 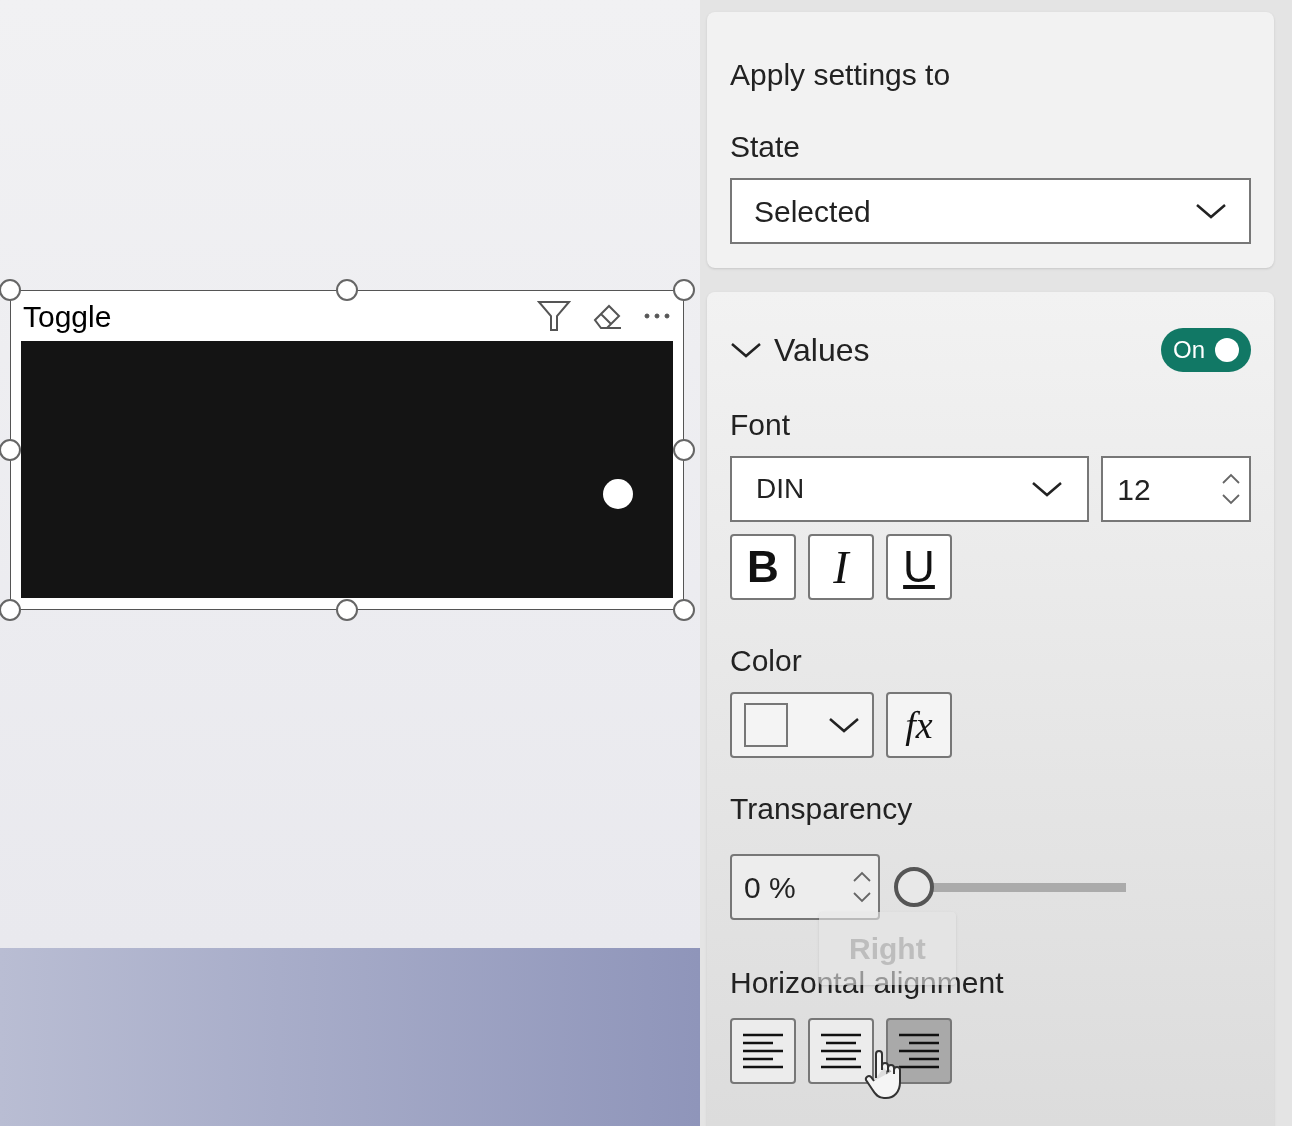 What do you see at coordinates (802, 725) in the screenshot?
I see `color-picker` at bounding box center [802, 725].